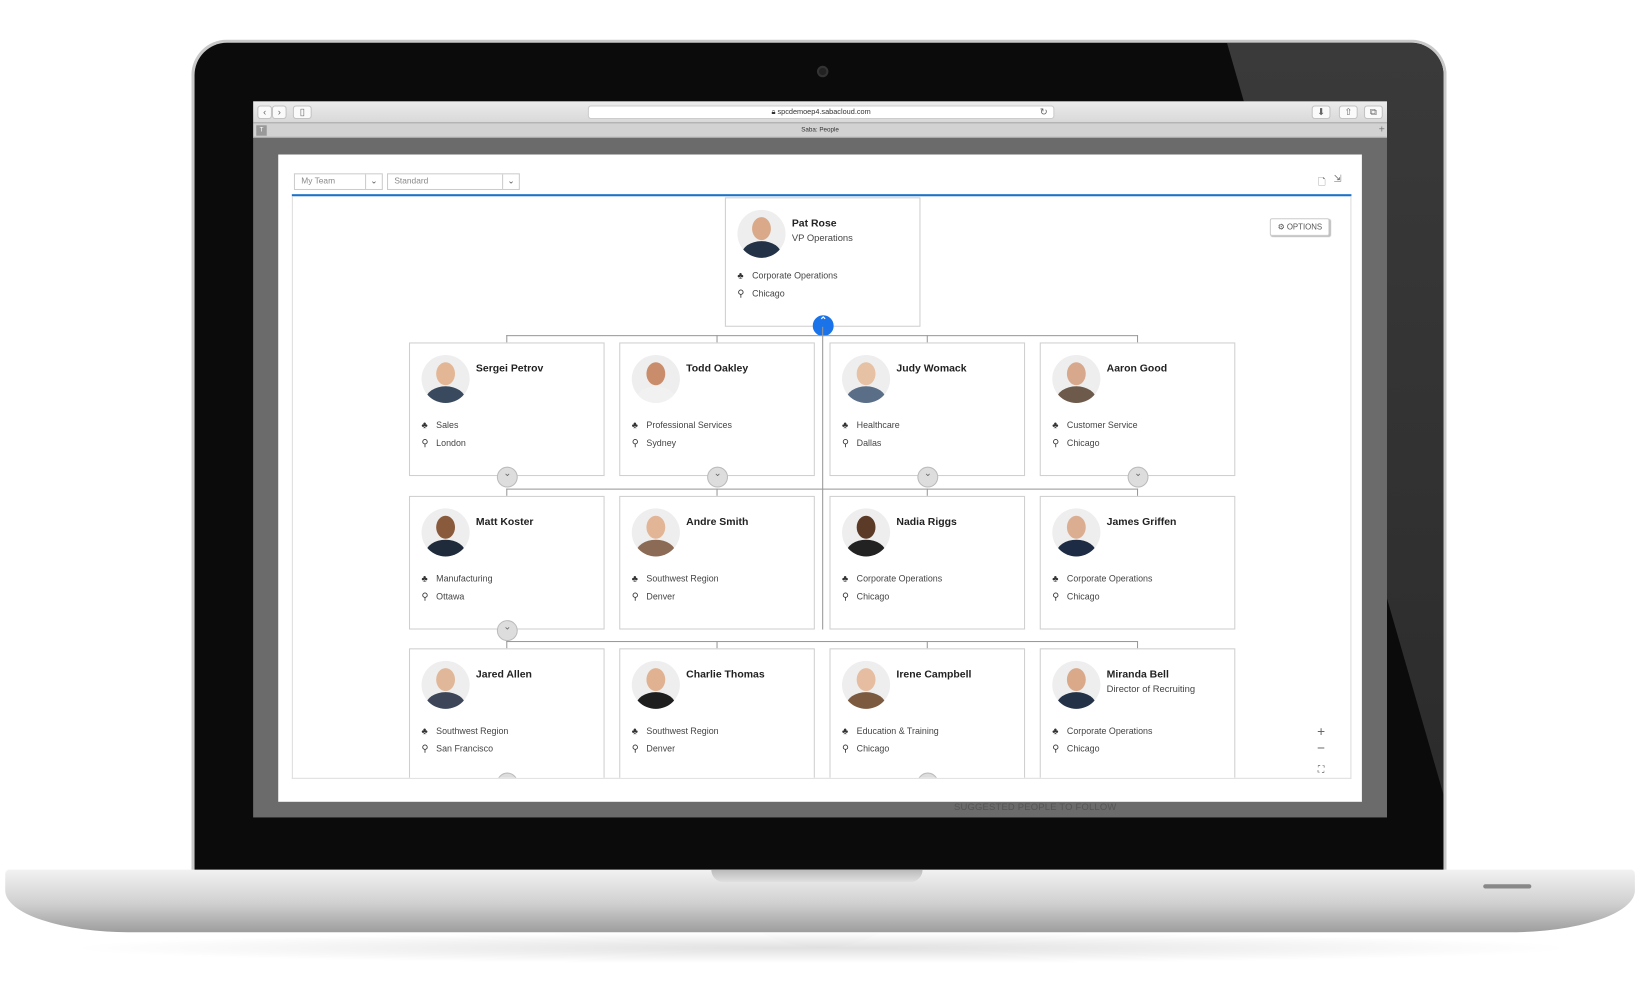 This screenshot has width=1640, height=1000. What do you see at coordinates (338, 182) in the screenshot?
I see `view-select: My Team ⌄` at bounding box center [338, 182].